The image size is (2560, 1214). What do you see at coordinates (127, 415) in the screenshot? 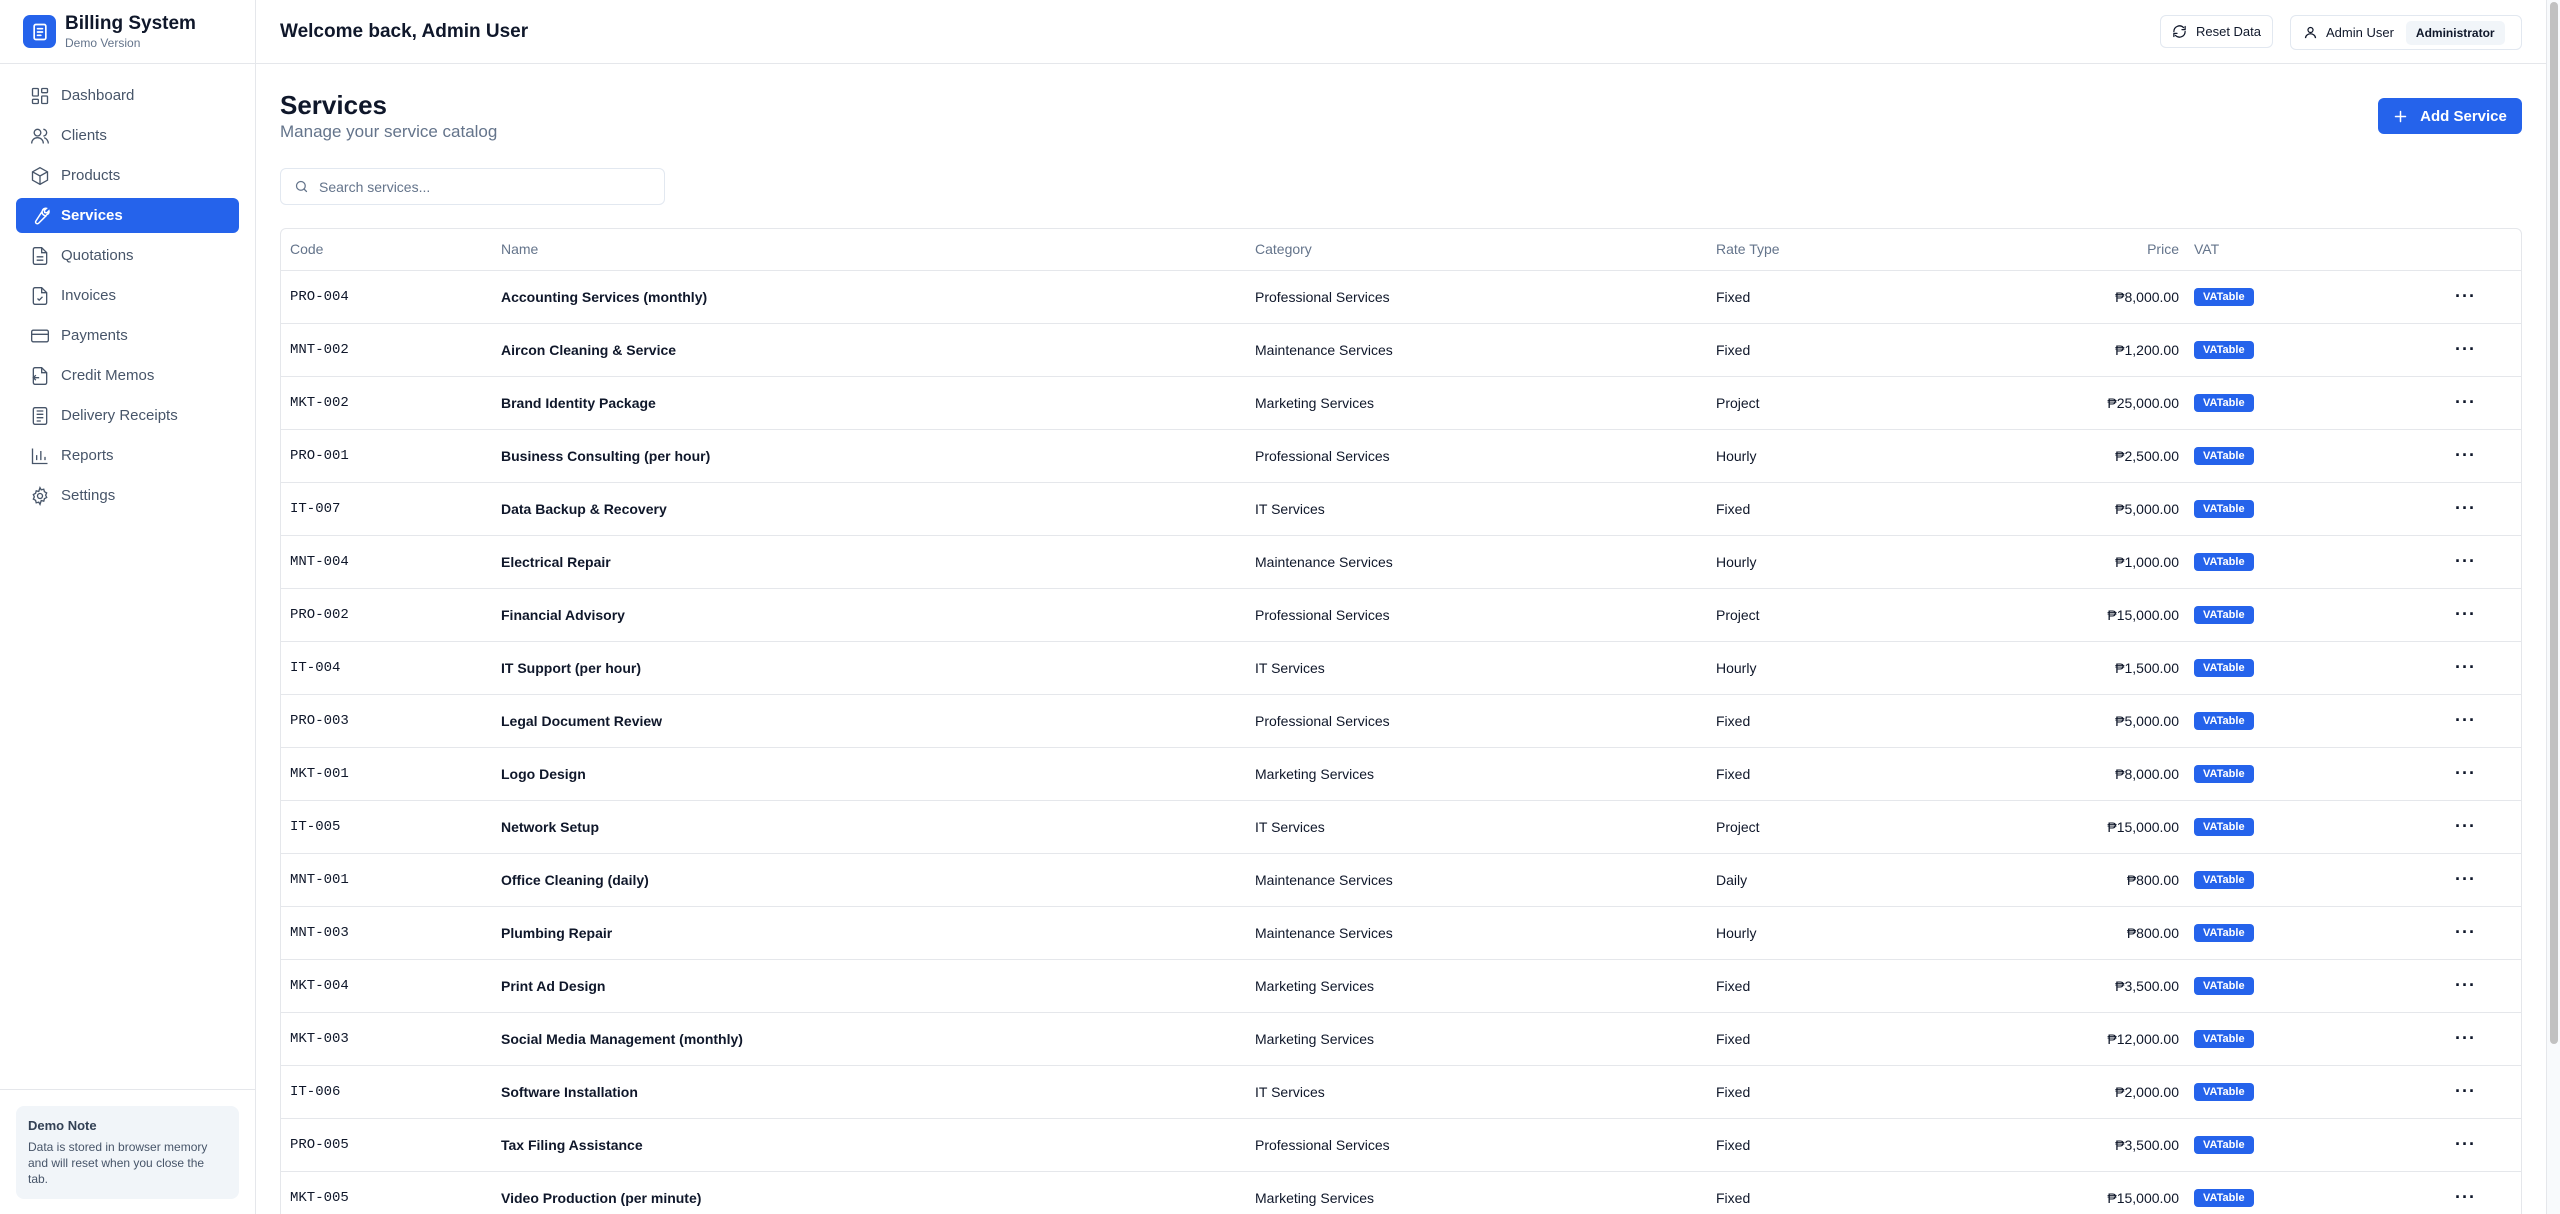
I see `sidebar-item-delivery-receipts: Delivery Receipts` at bounding box center [127, 415].